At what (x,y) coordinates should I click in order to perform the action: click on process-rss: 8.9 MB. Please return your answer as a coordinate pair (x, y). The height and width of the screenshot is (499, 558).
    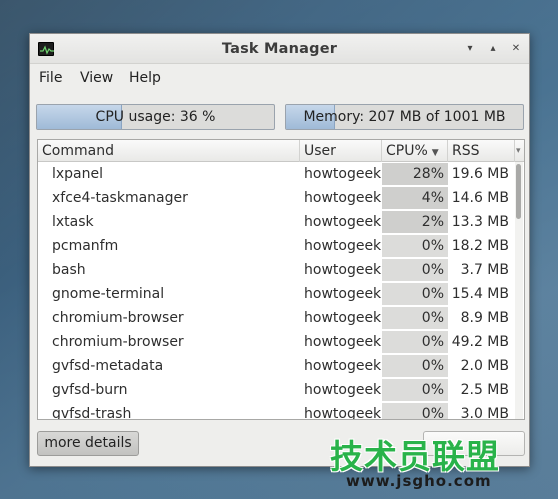
    Looking at the image, I should click on (484, 318).